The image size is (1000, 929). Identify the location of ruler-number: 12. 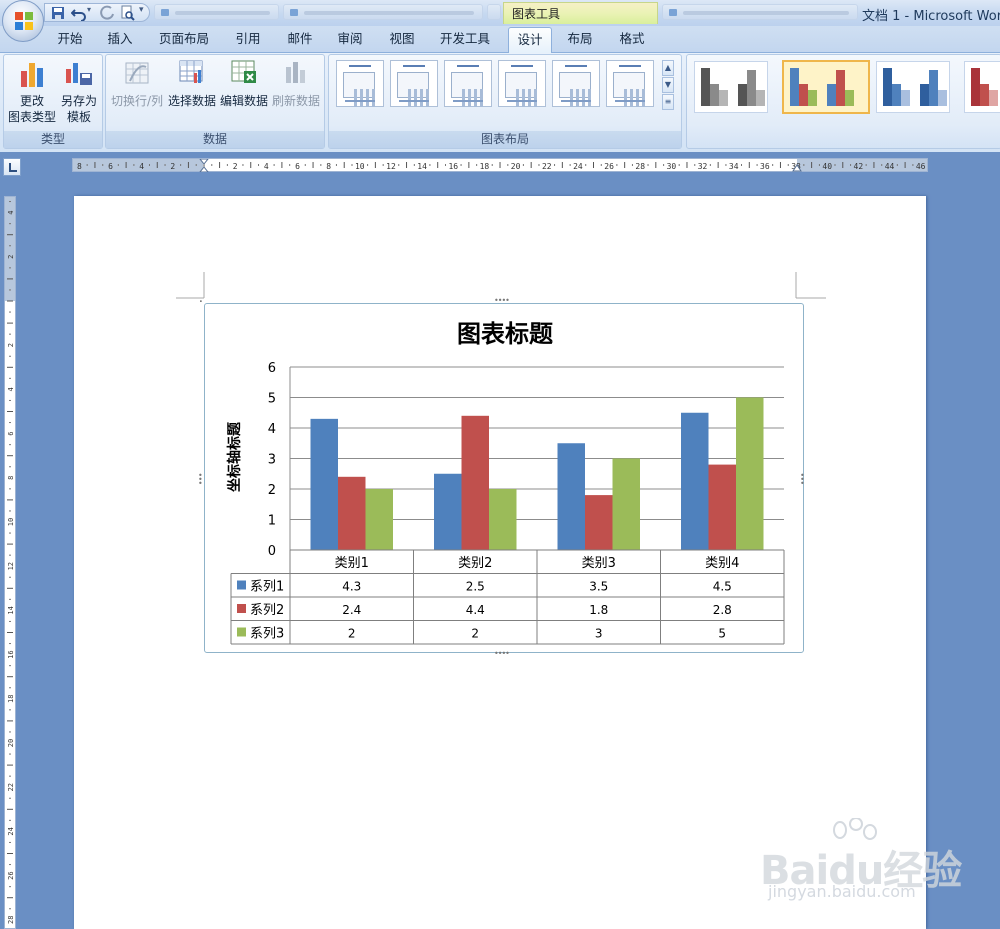
(391, 166).